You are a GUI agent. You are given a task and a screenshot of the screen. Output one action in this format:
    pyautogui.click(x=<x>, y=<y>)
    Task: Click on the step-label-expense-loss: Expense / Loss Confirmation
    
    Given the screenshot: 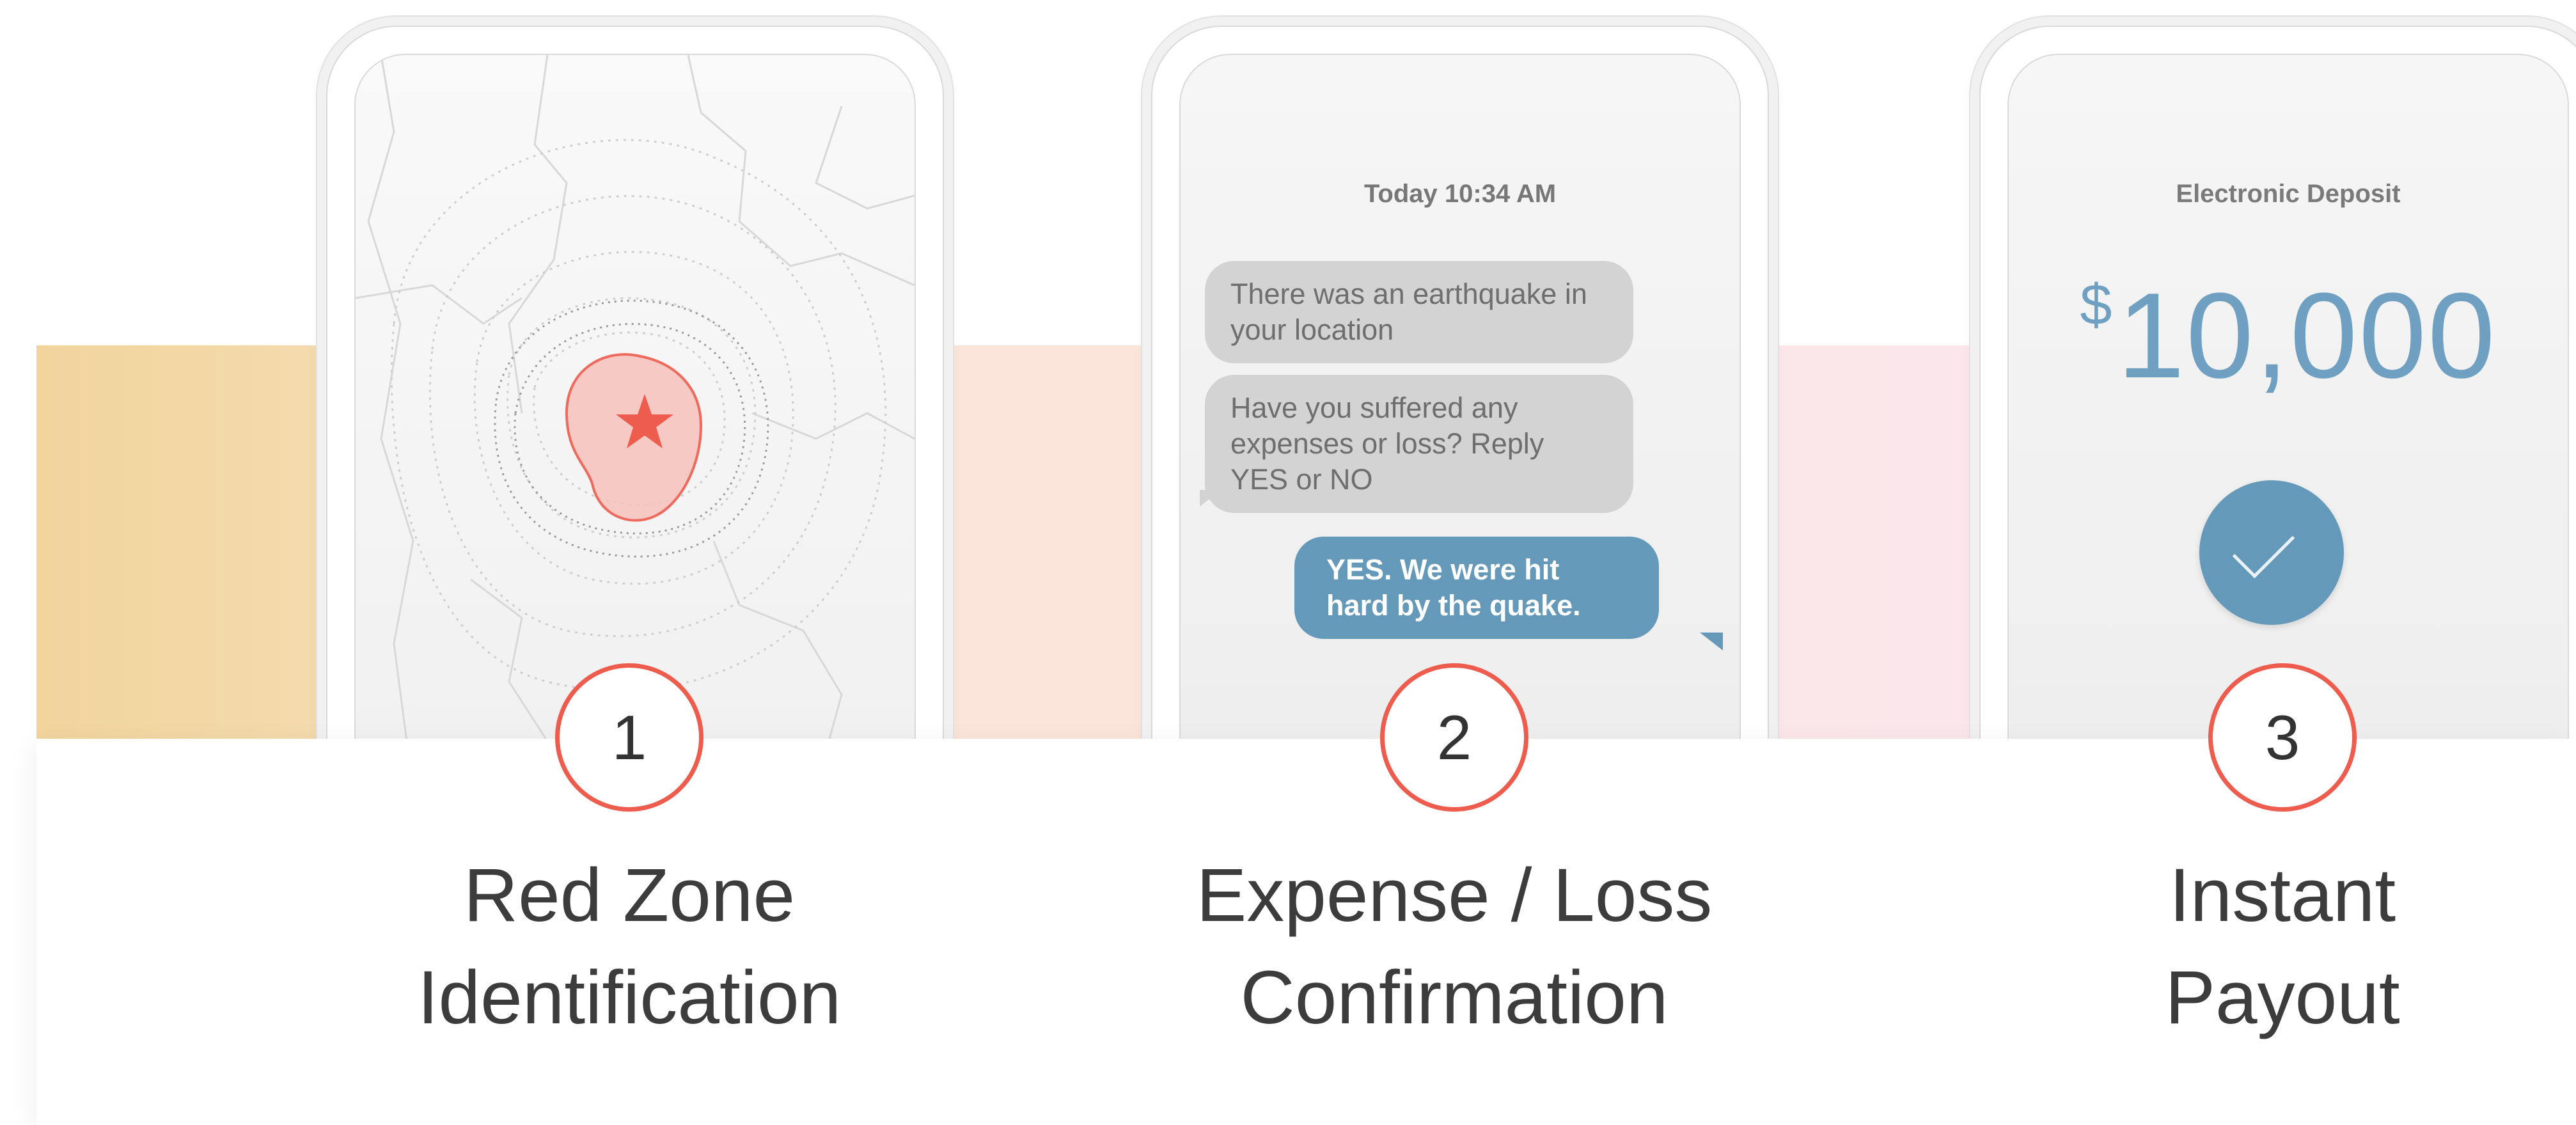 What is the action you would take?
    pyautogui.click(x=1454, y=946)
    